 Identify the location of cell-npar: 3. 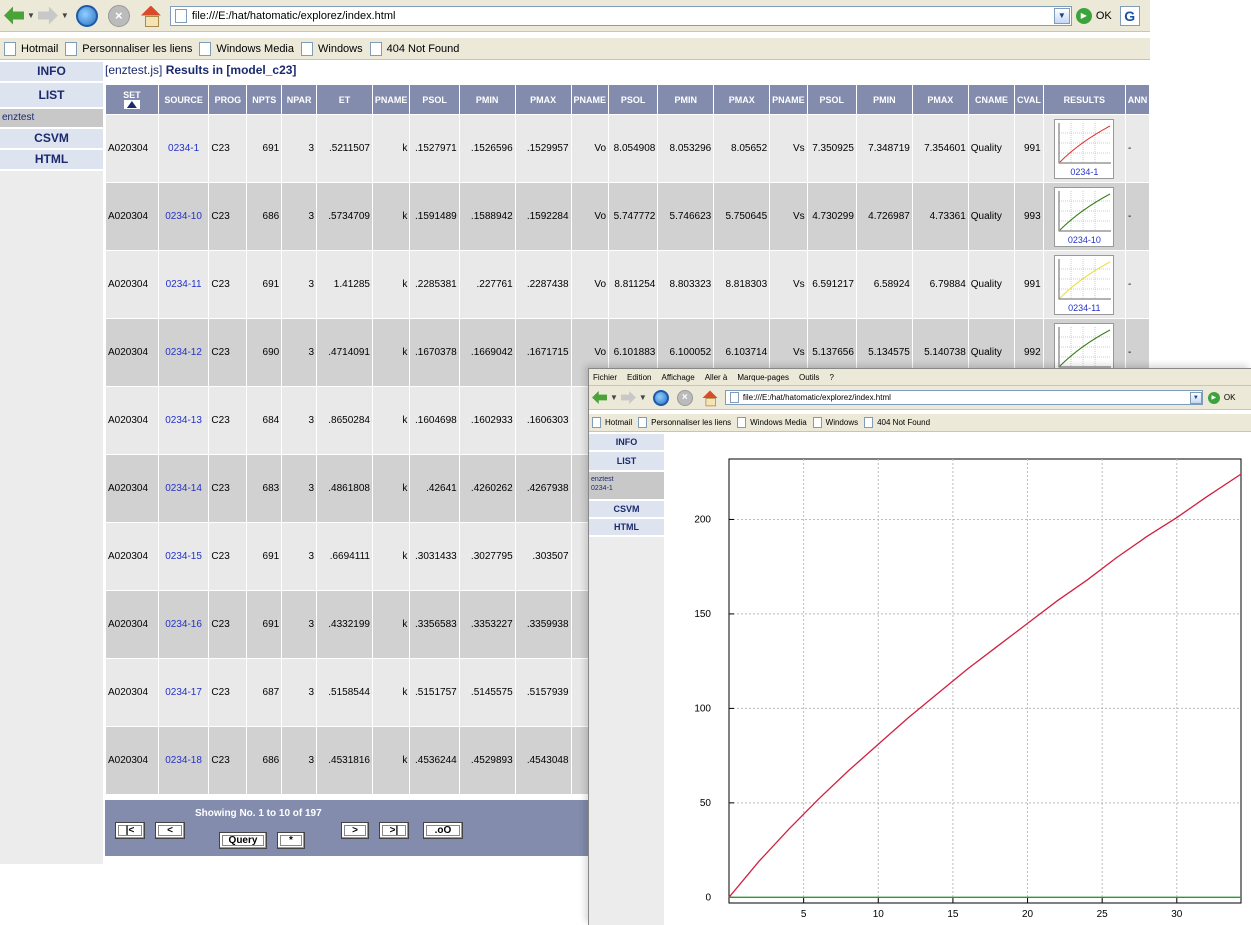
(299, 216).